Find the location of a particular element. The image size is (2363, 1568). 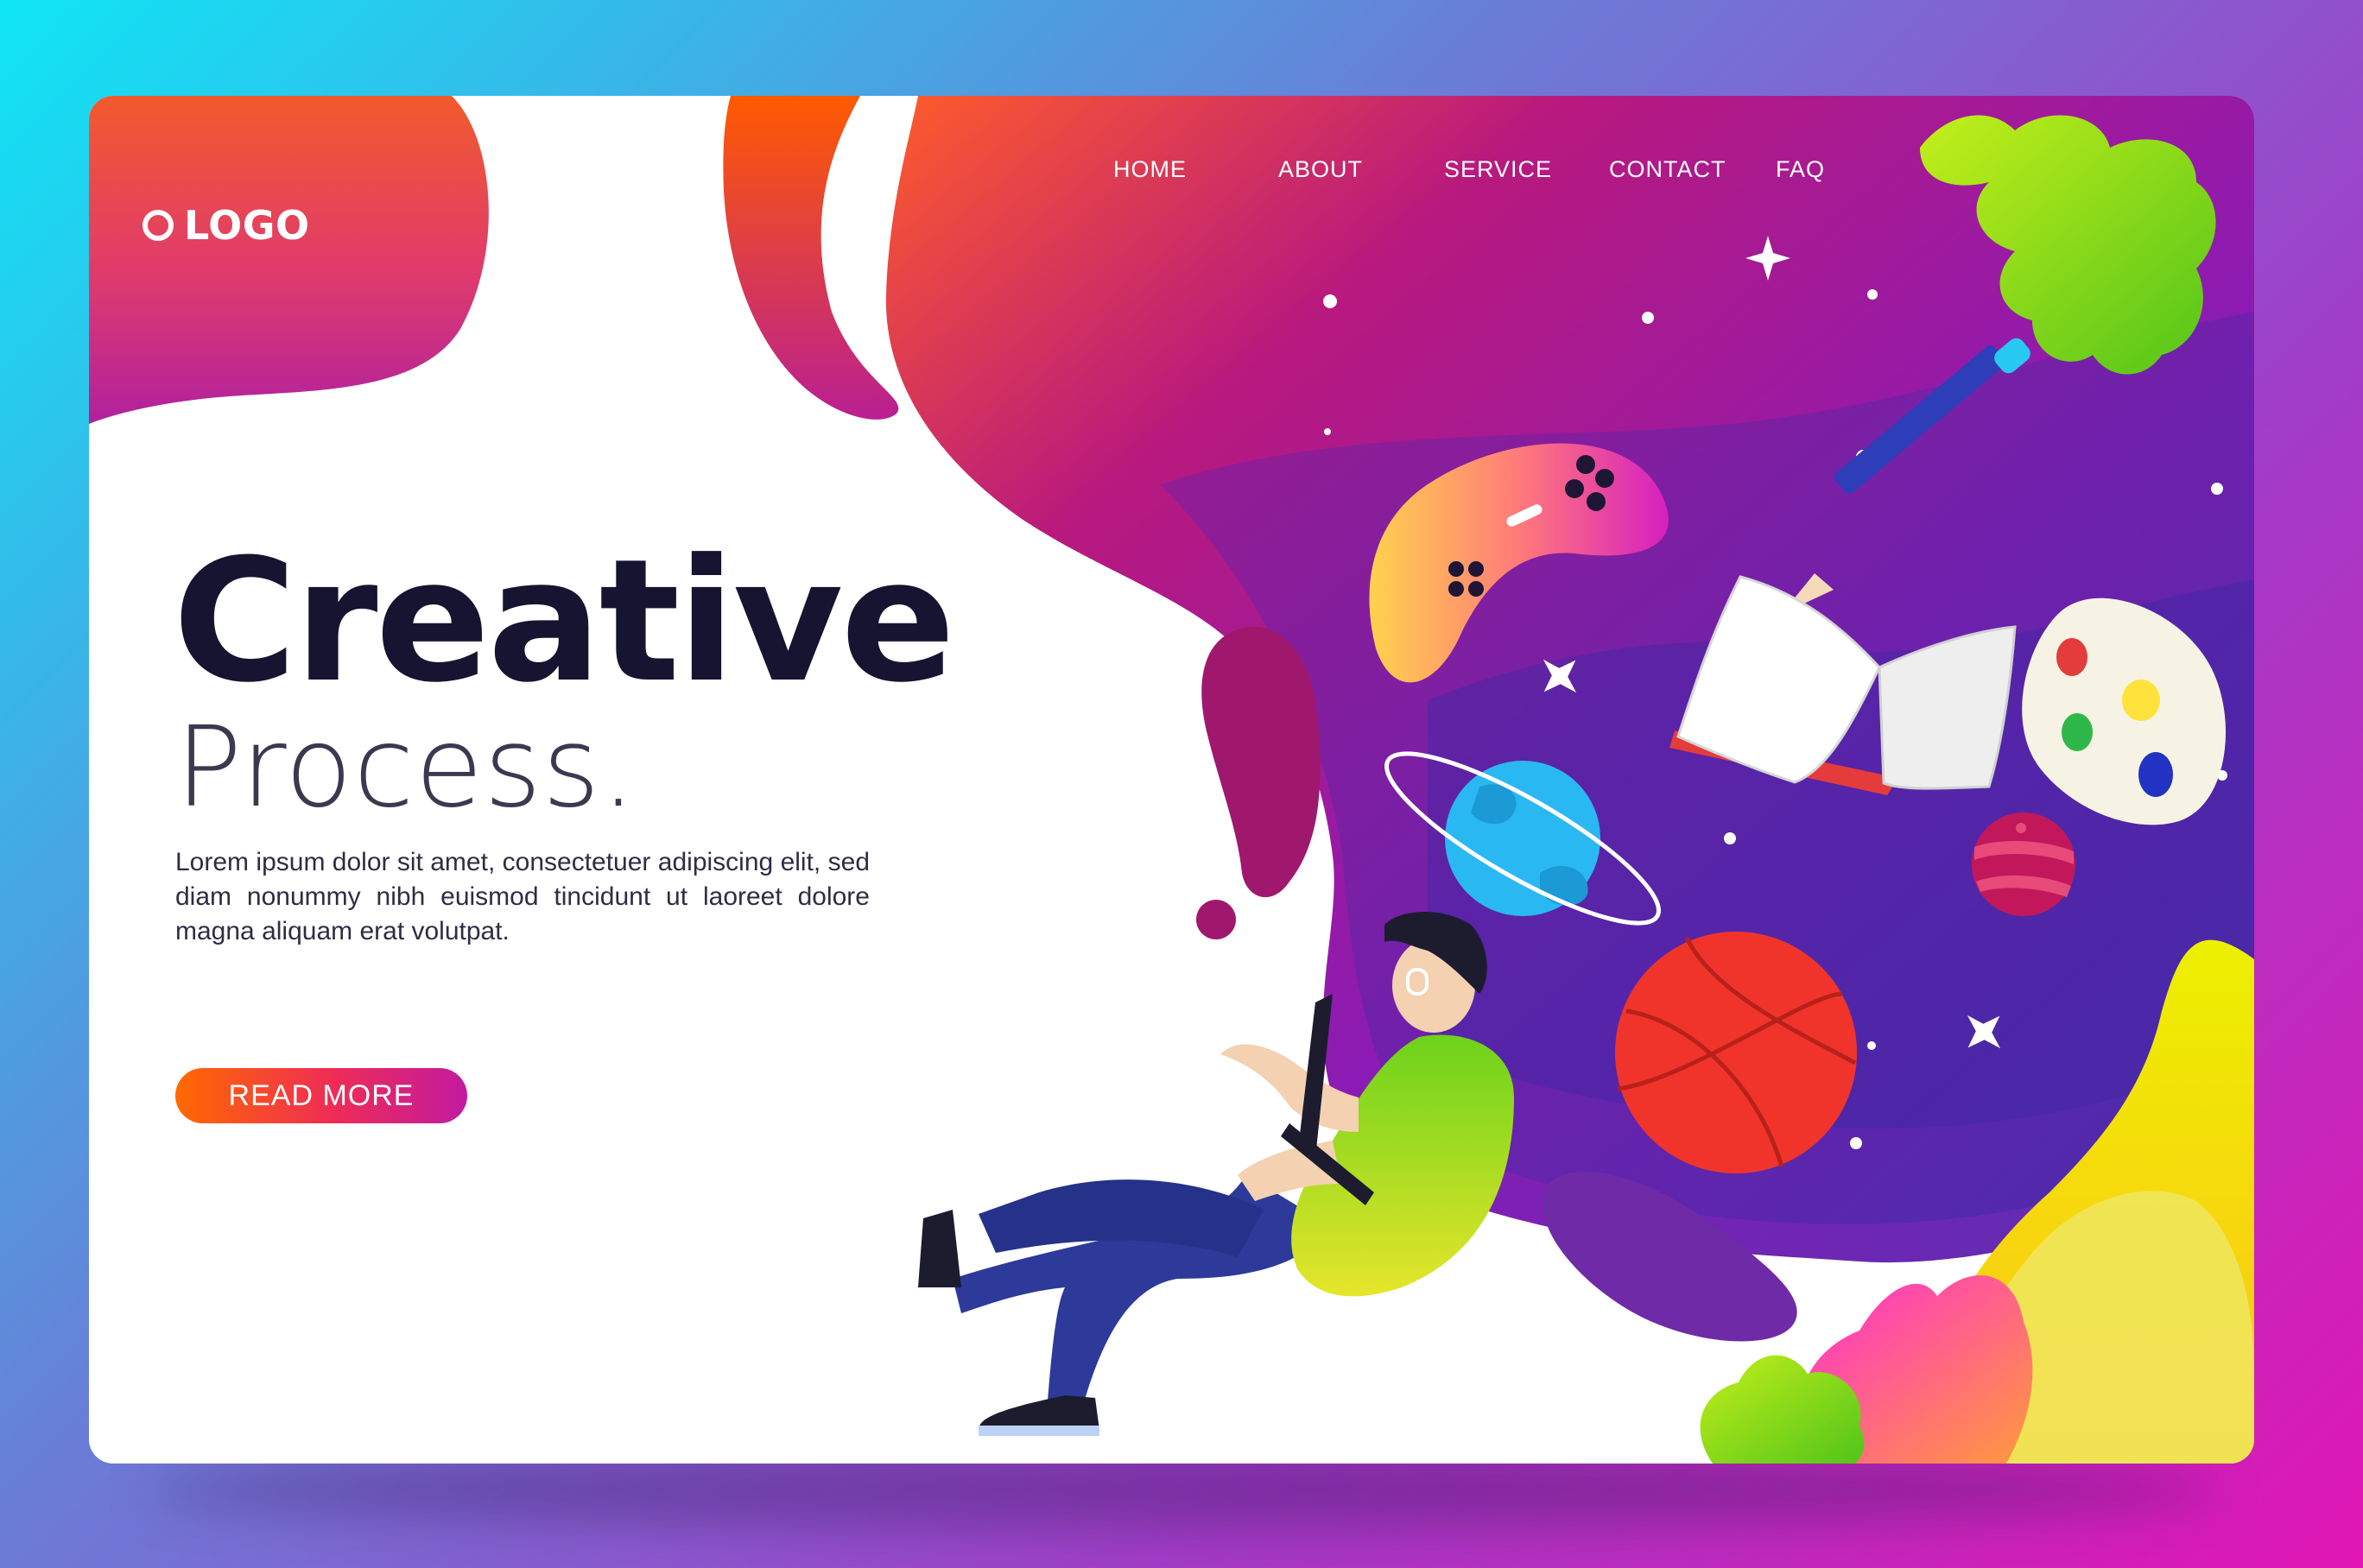

hero-title: Creative is located at coordinates (564, 621).